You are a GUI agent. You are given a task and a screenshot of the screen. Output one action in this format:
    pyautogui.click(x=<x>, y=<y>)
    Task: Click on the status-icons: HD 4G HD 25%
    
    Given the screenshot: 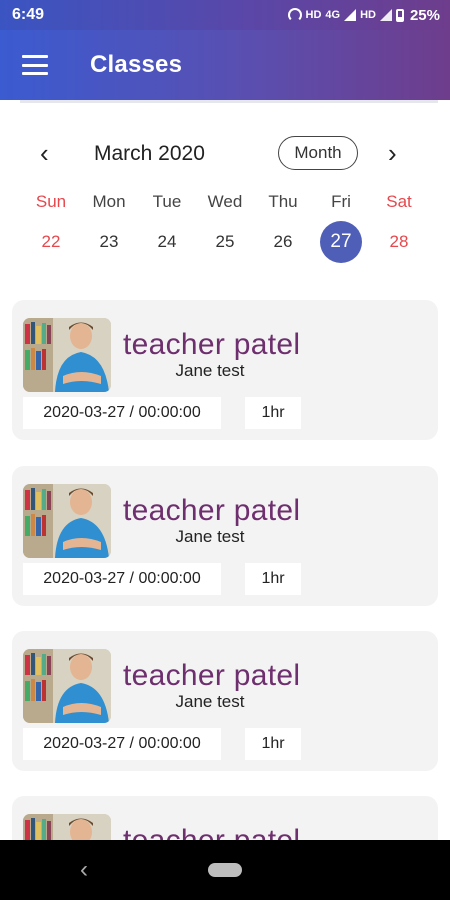 What is the action you would take?
    pyautogui.click(x=363, y=15)
    